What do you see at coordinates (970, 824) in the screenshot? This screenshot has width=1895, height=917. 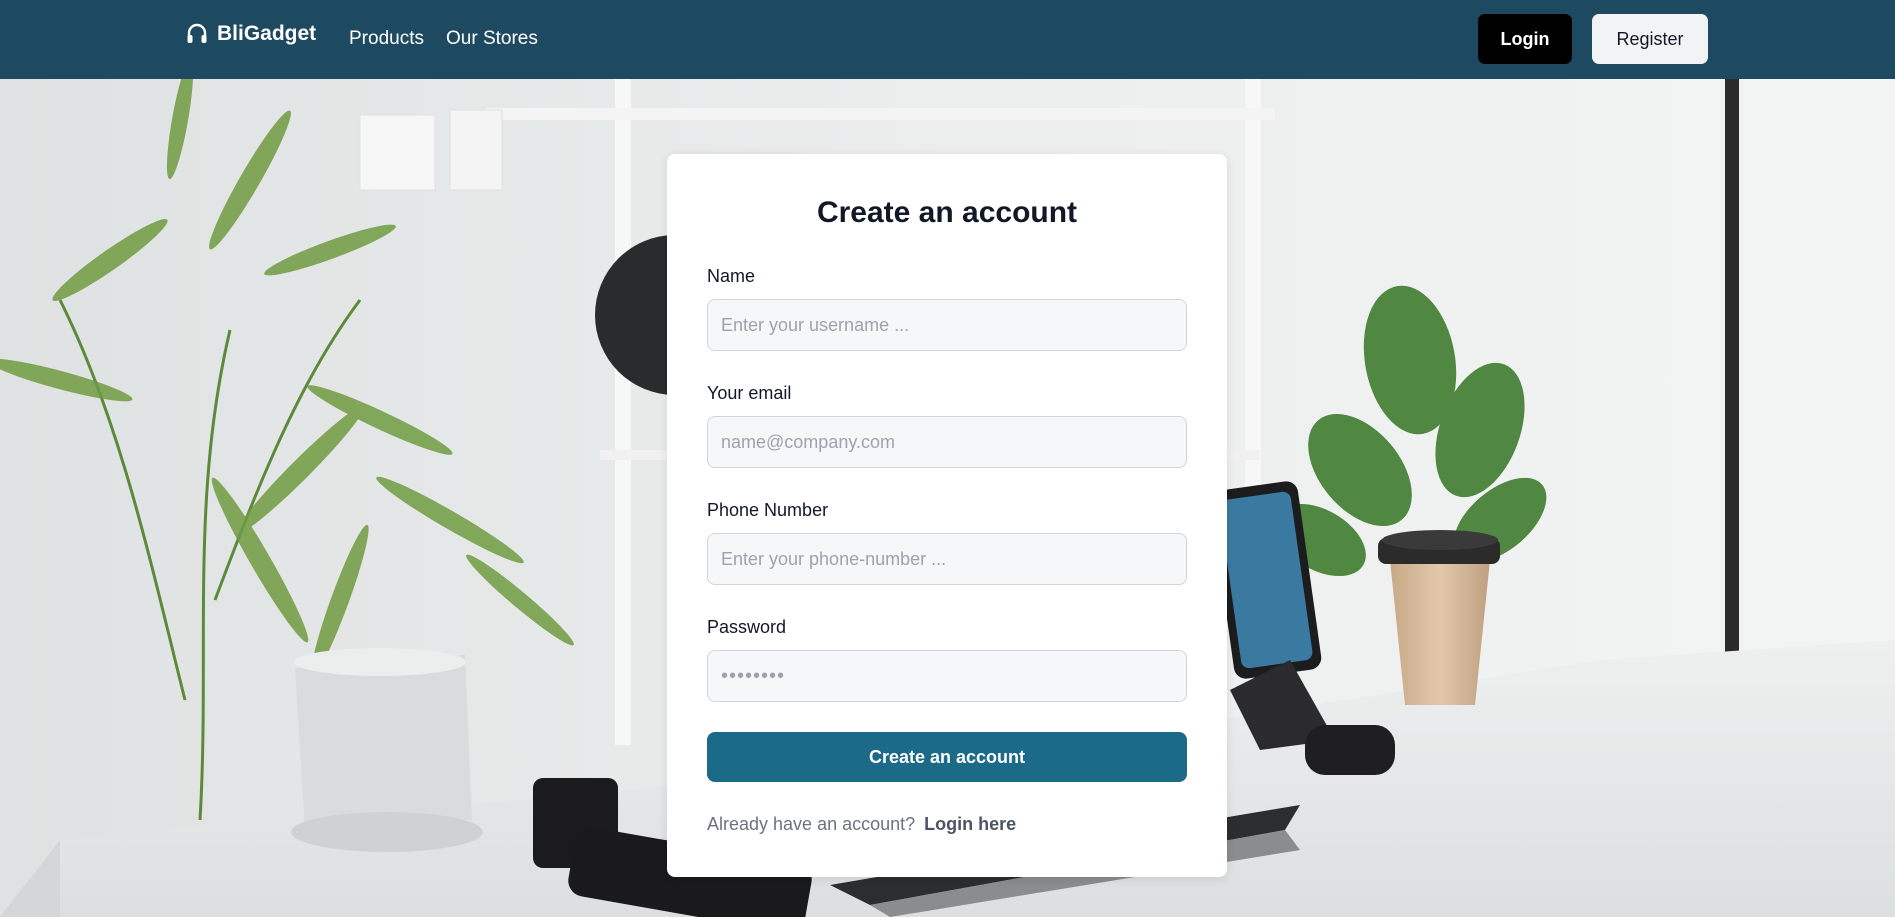 I see `login-here-link: Login here` at bounding box center [970, 824].